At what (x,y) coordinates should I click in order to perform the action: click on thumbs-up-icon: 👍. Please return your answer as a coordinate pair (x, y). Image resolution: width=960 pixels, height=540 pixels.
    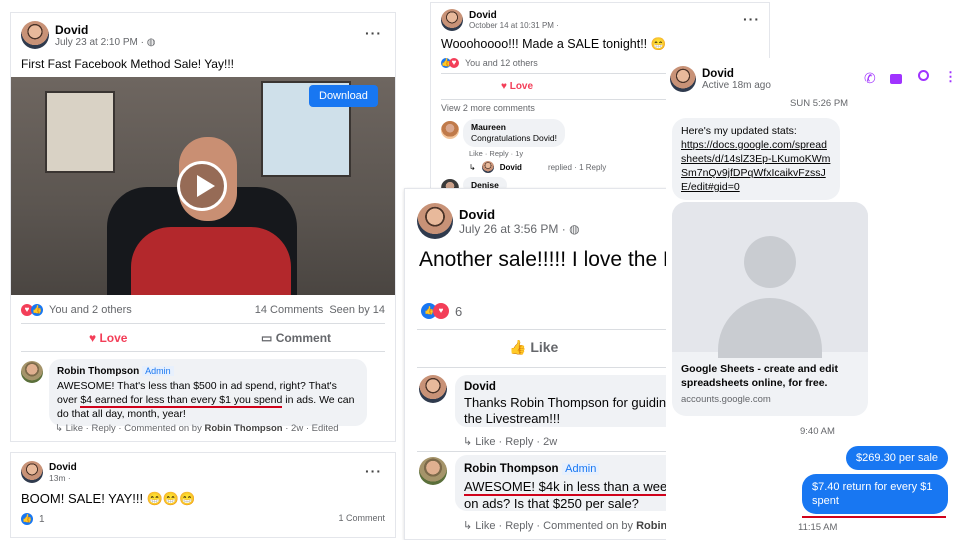
    Looking at the image, I should click on (518, 347).